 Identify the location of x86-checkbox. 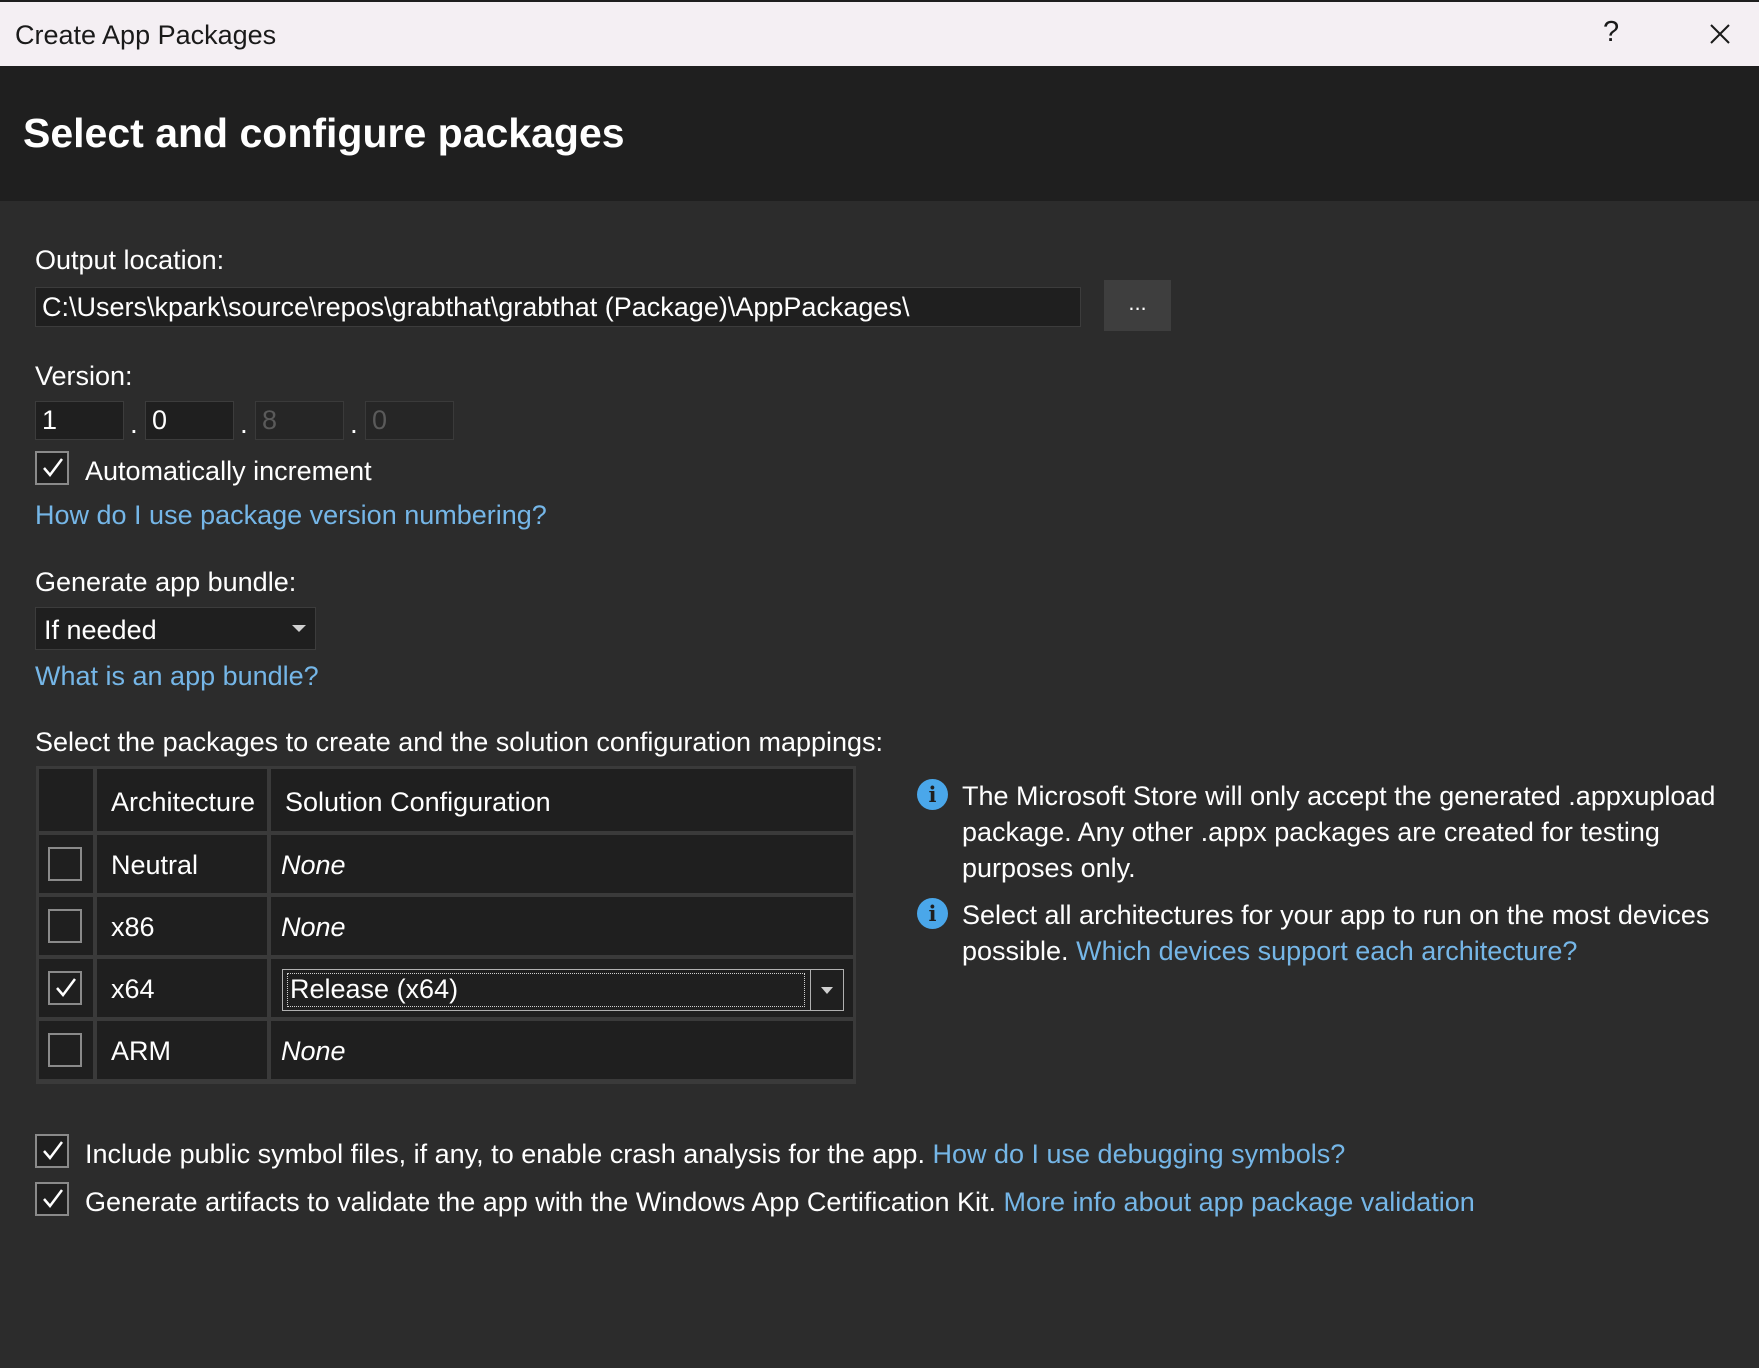
(65, 926).